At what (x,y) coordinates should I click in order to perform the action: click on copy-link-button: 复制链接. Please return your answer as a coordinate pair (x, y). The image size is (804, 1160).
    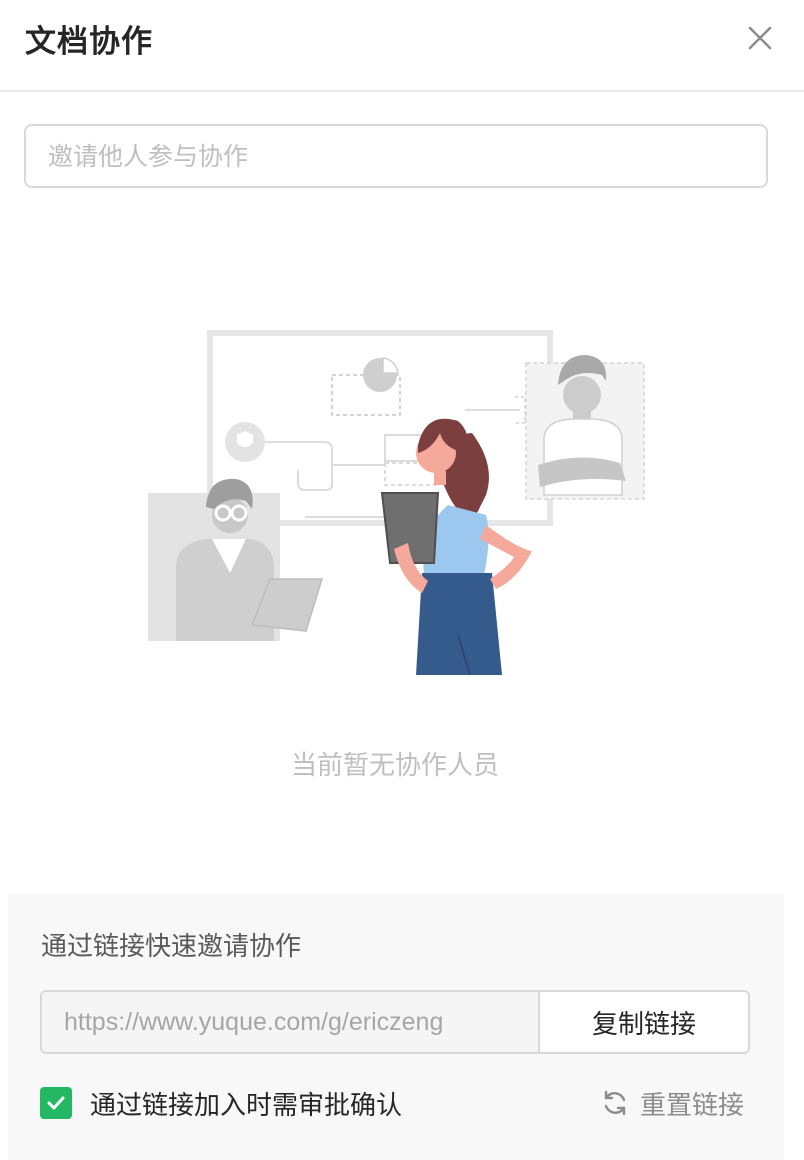
    Looking at the image, I should click on (643, 1022).